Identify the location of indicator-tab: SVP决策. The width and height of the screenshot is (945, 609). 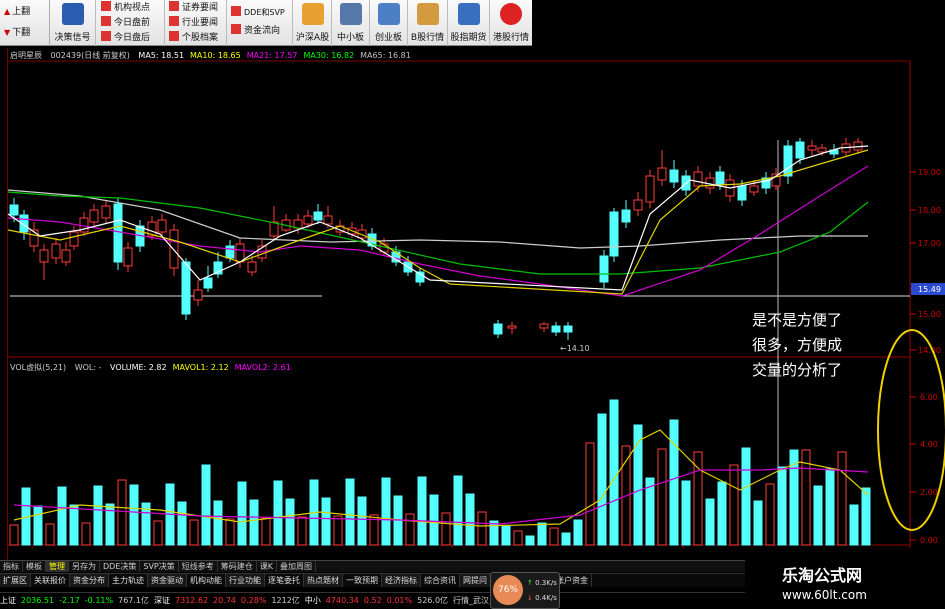
(159, 566).